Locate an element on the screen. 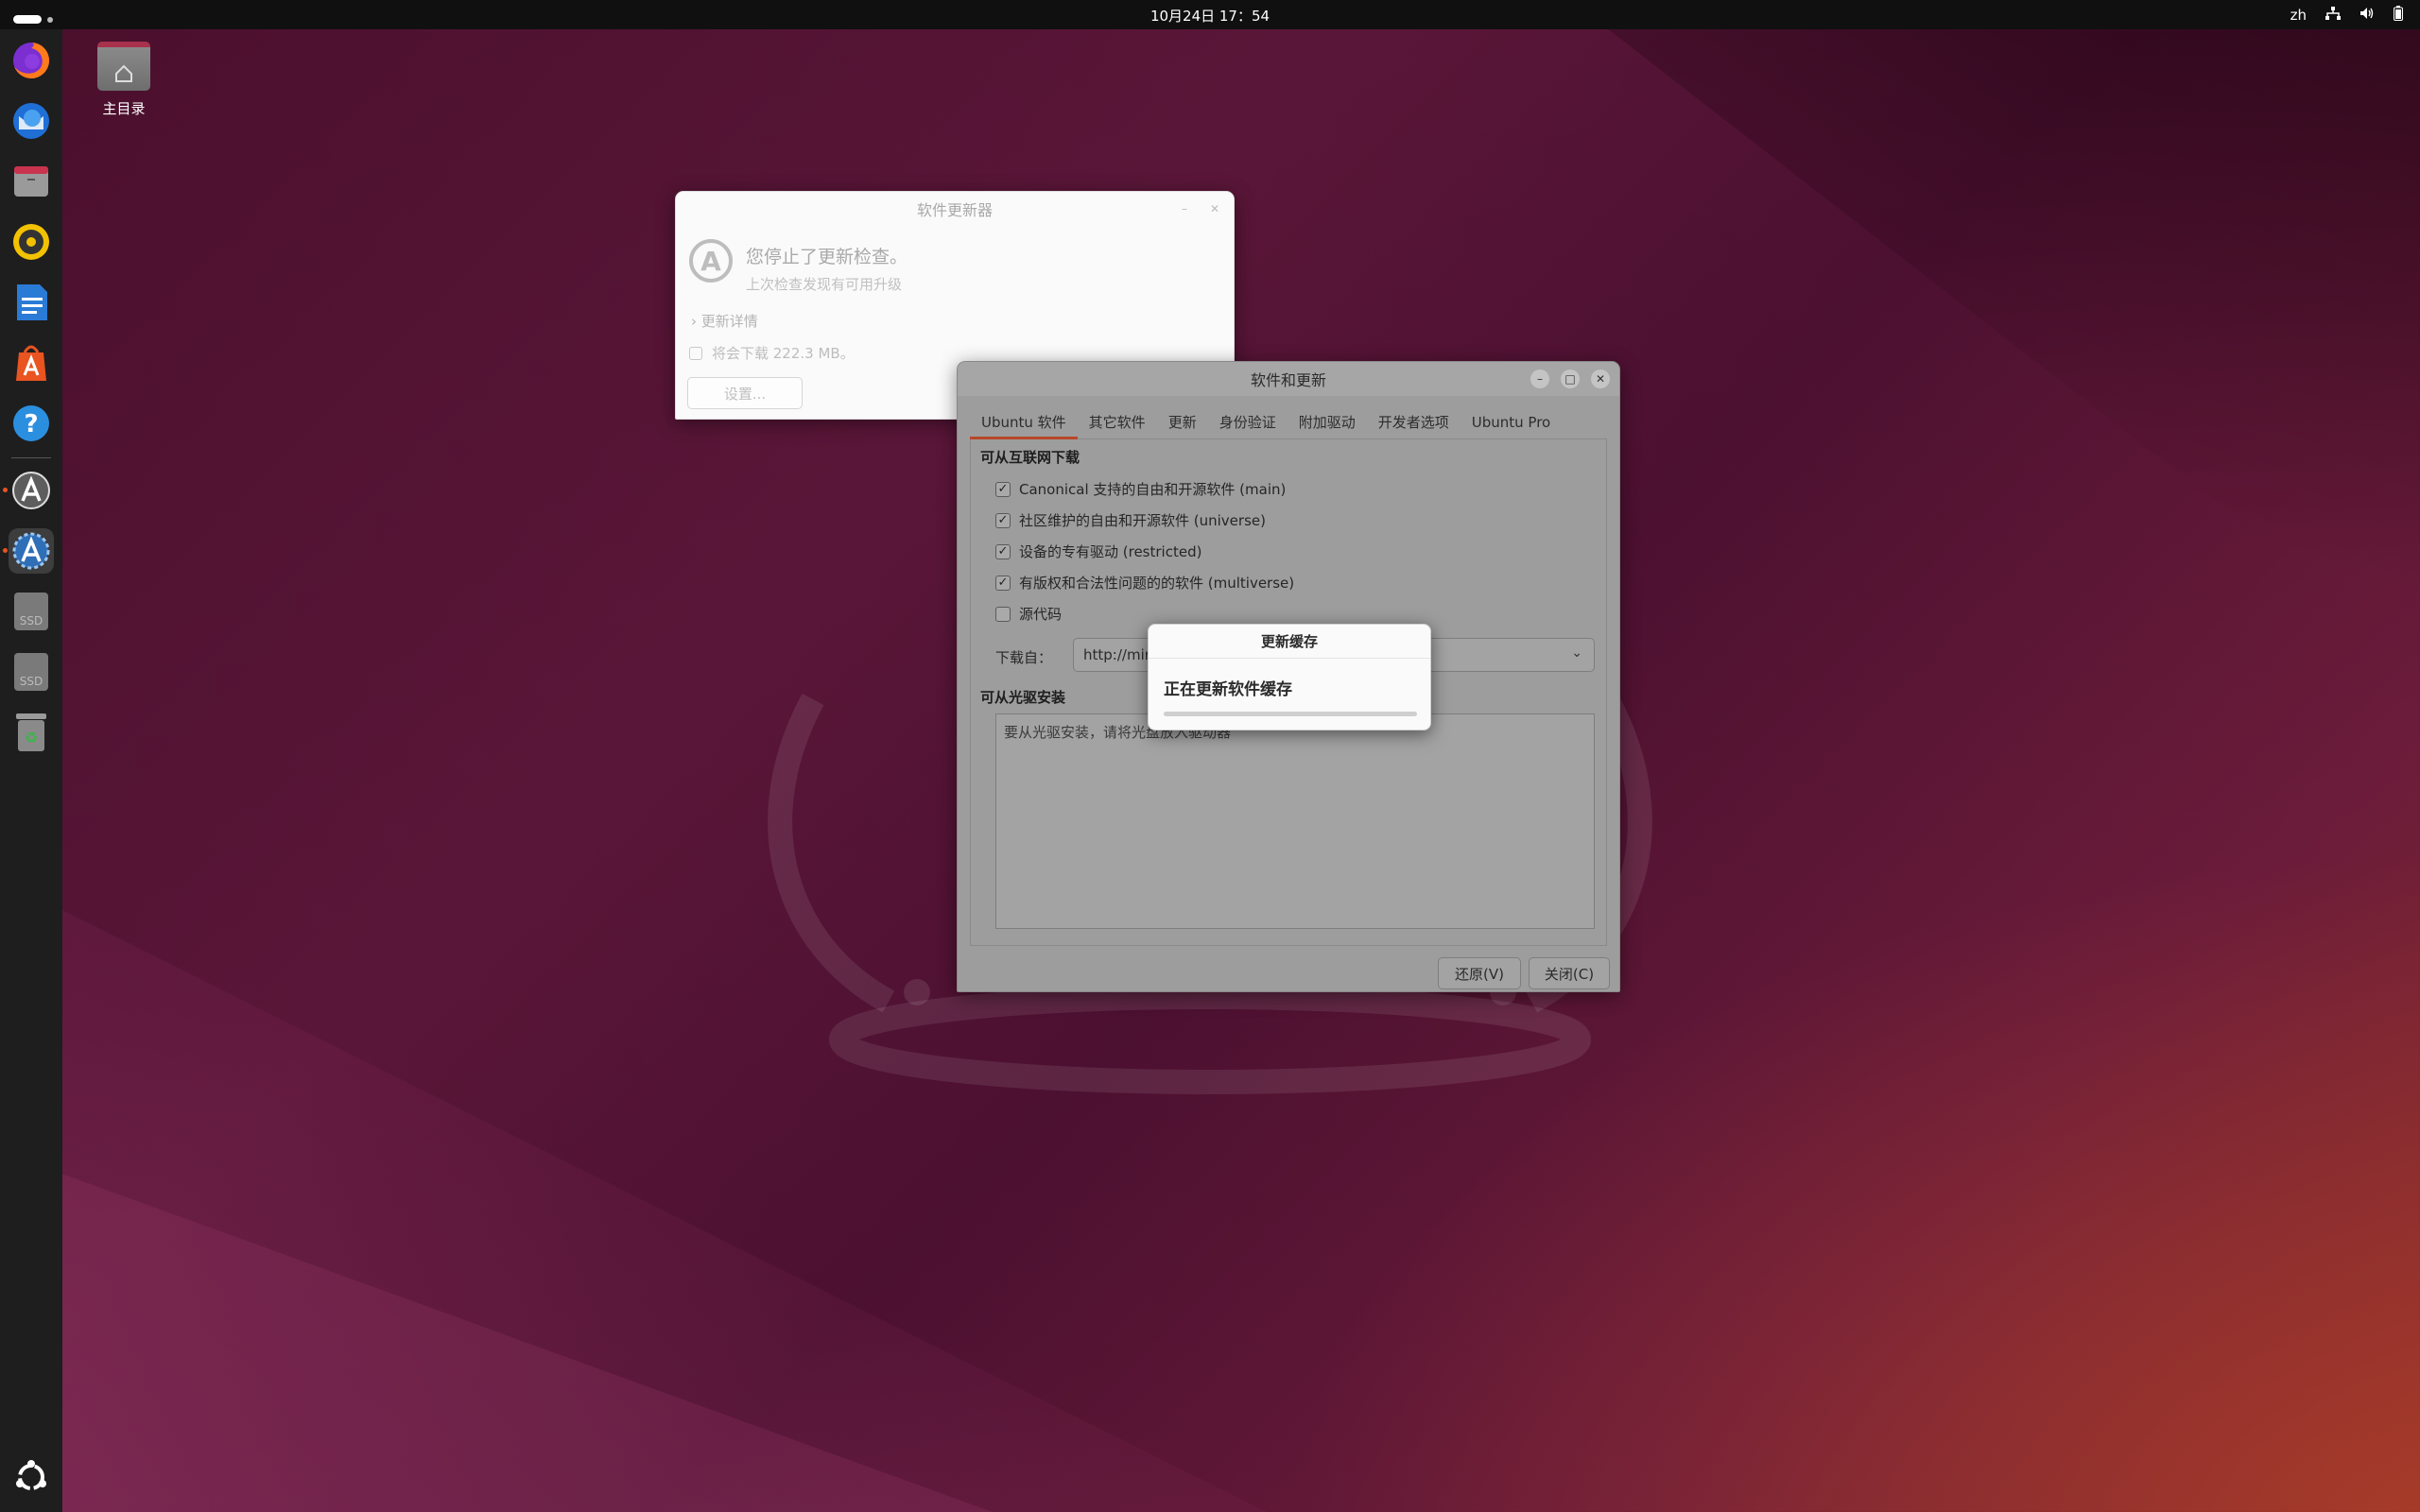  show-apps-button is located at coordinates (32, 1477).